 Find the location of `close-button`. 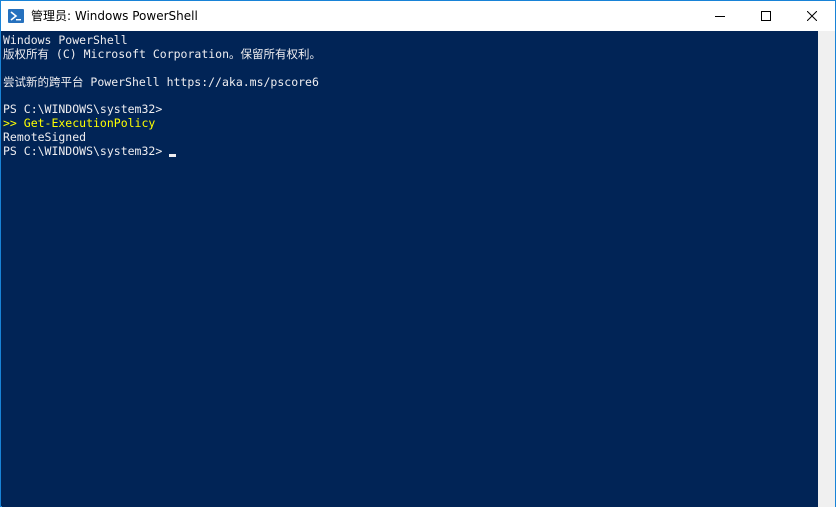

close-button is located at coordinates (812, 16).